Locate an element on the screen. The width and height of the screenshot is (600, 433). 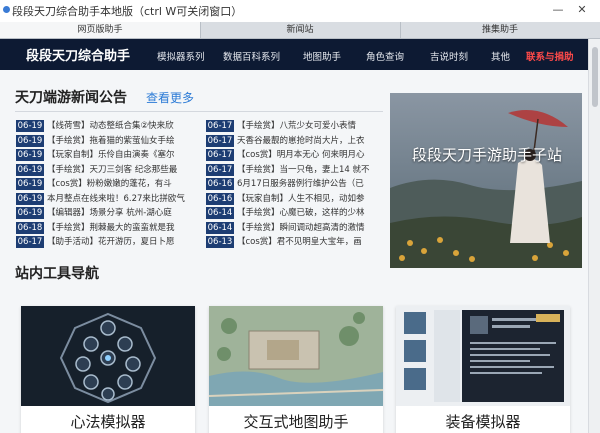
news-title: 【cos赏】粉粉嫩嫩的蓬花，有斗 is located at coordinates (120, 184).